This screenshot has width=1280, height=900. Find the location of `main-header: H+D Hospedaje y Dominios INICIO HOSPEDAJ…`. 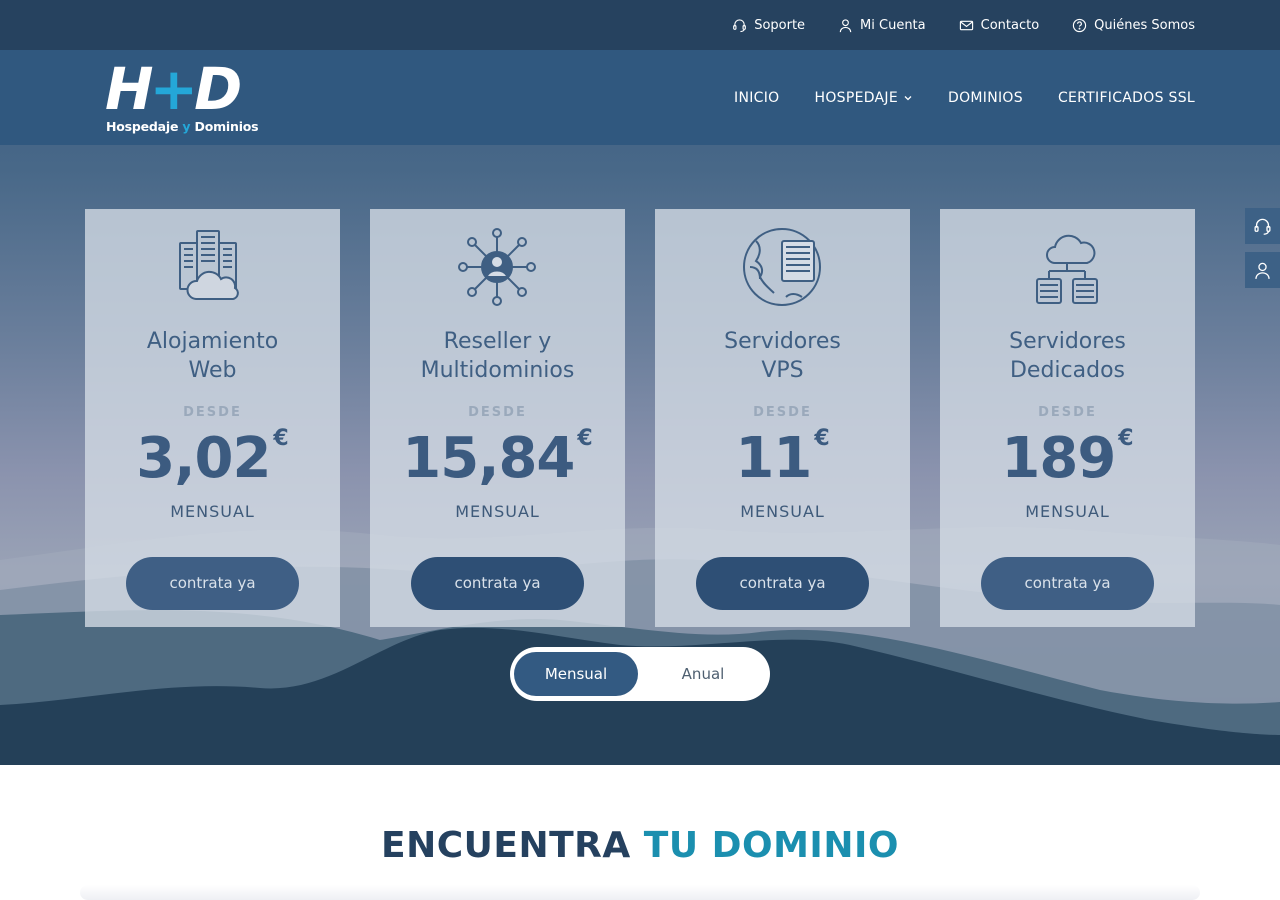

main-header: H+D Hospedaje y Dominios INICIO HOSPEDAJ… is located at coordinates (640, 97).